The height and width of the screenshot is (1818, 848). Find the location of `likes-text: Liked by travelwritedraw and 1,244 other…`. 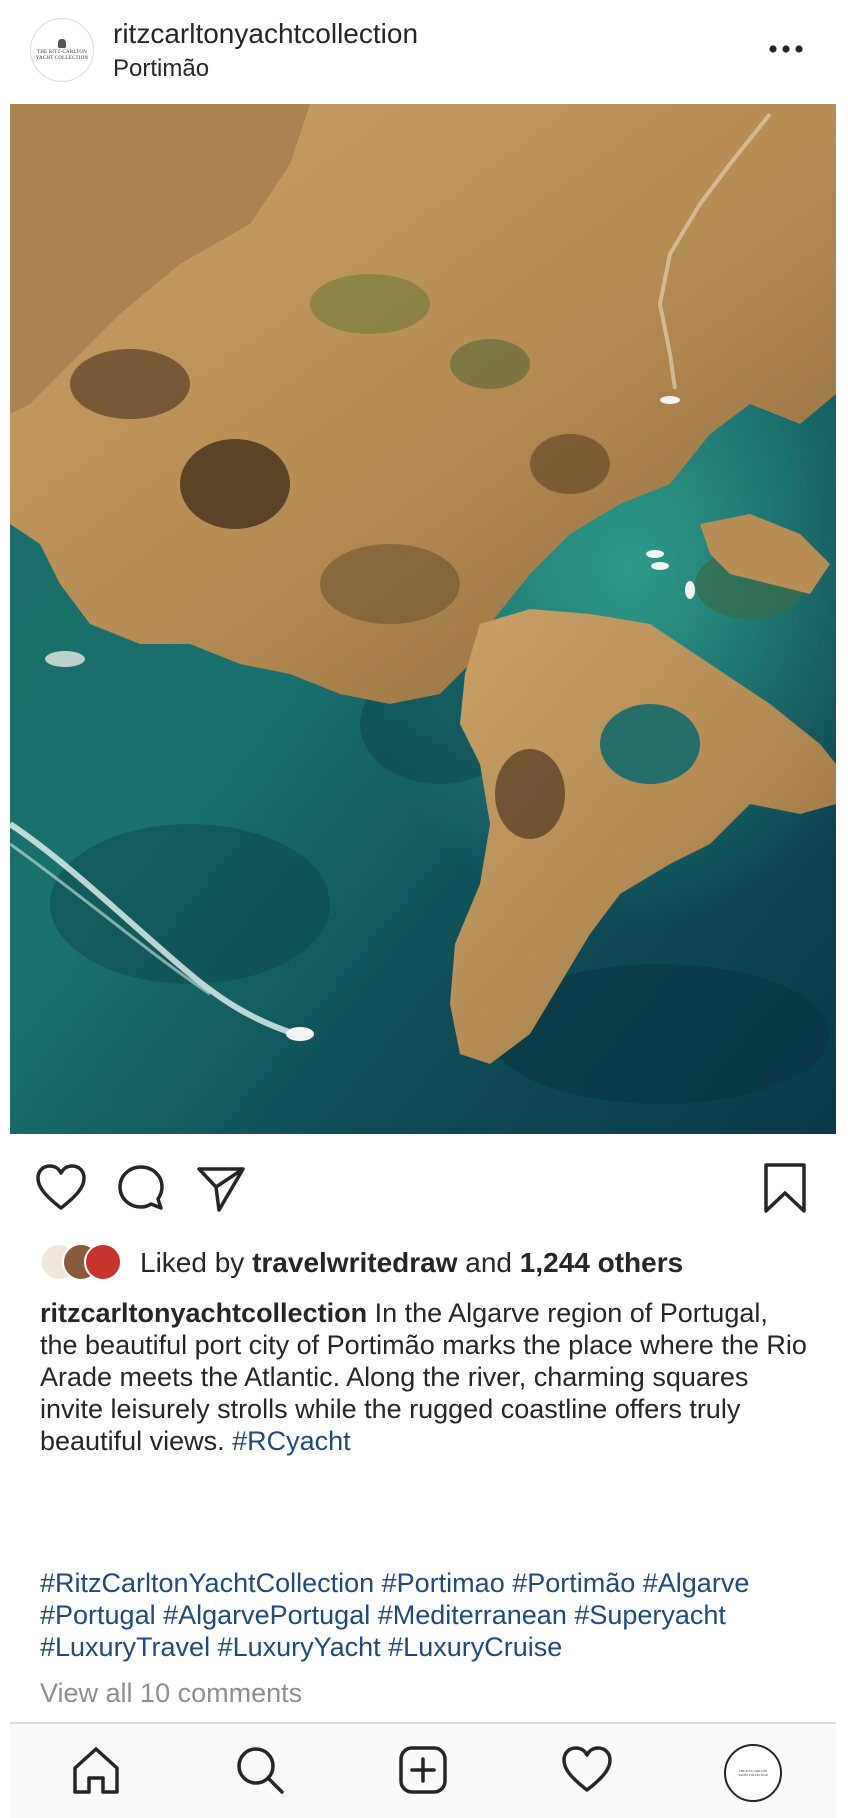

likes-text: Liked by travelwritedraw and 1,244 other… is located at coordinates (411, 1263).